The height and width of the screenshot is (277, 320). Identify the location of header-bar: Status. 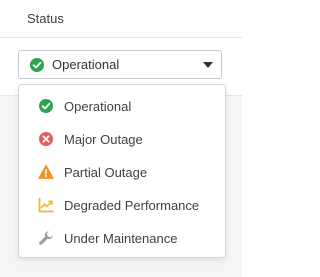
(121, 19).